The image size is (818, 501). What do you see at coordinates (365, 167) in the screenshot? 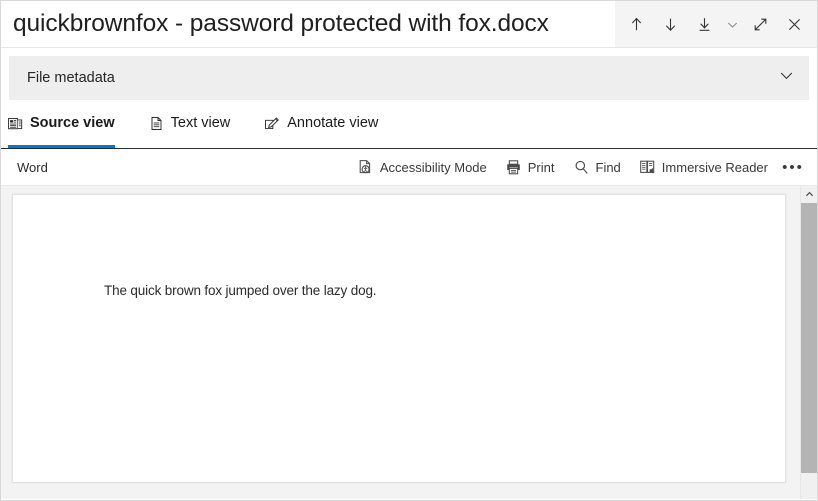
I see `accessibility-mode-icon` at bounding box center [365, 167].